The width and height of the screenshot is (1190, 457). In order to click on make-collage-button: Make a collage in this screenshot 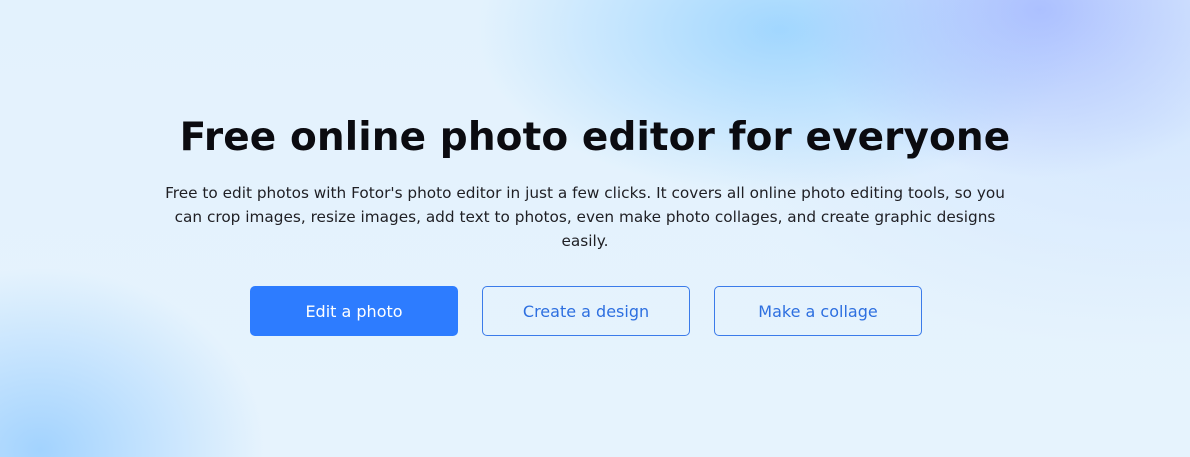, I will do `click(818, 311)`.